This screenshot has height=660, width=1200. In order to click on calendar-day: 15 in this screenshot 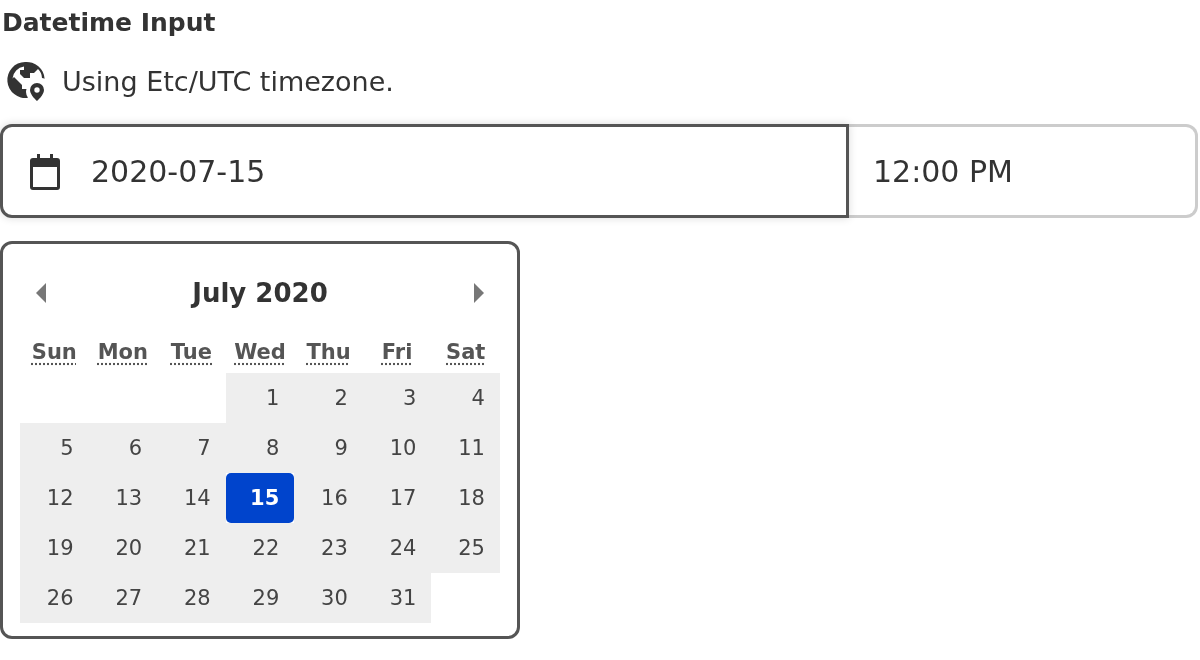, I will do `click(260, 498)`.